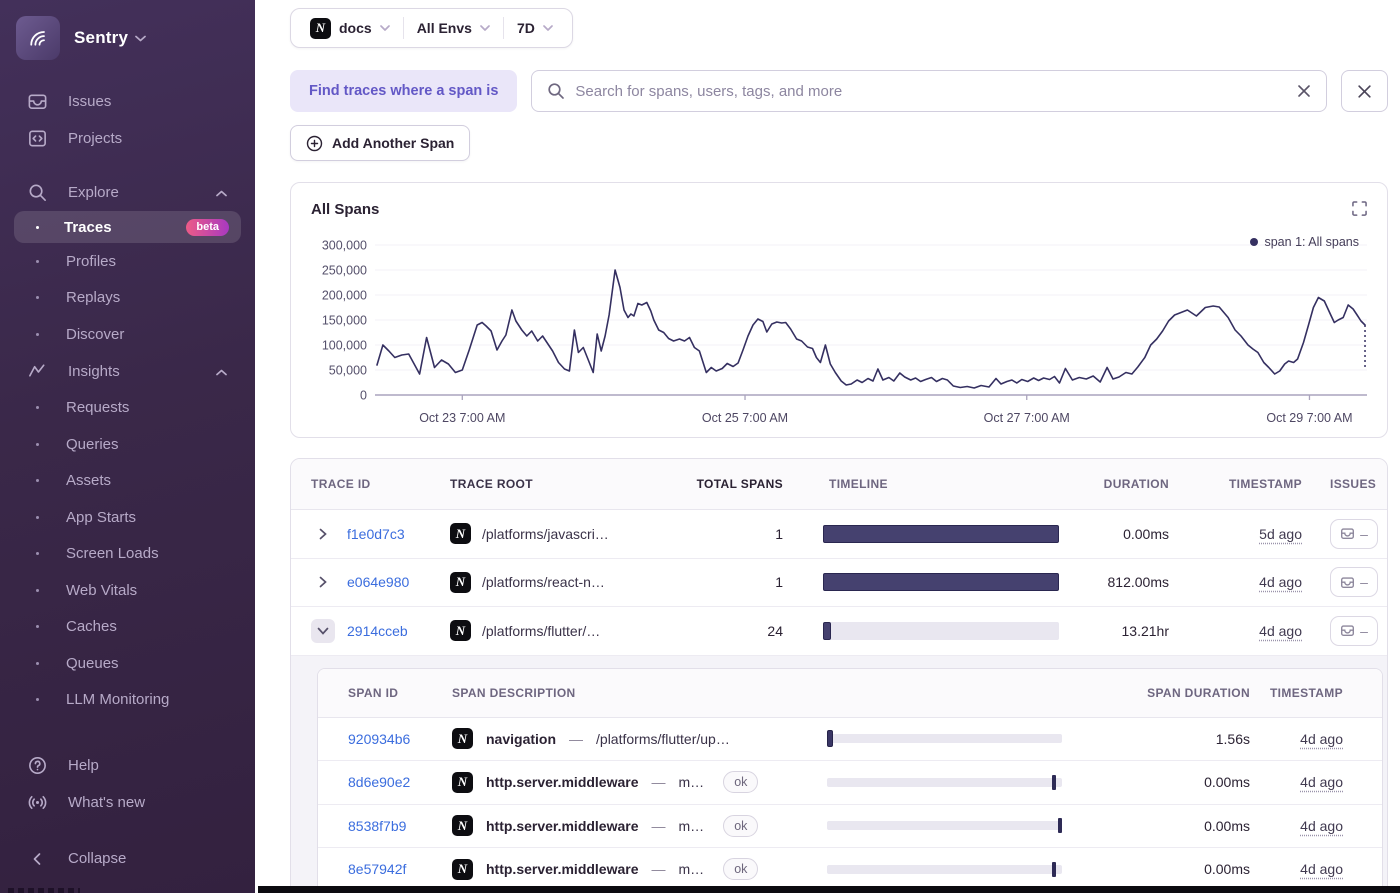 This screenshot has height=893, width=1400. I want to click on duration-value: 0.00ms, so click(1146, 533).